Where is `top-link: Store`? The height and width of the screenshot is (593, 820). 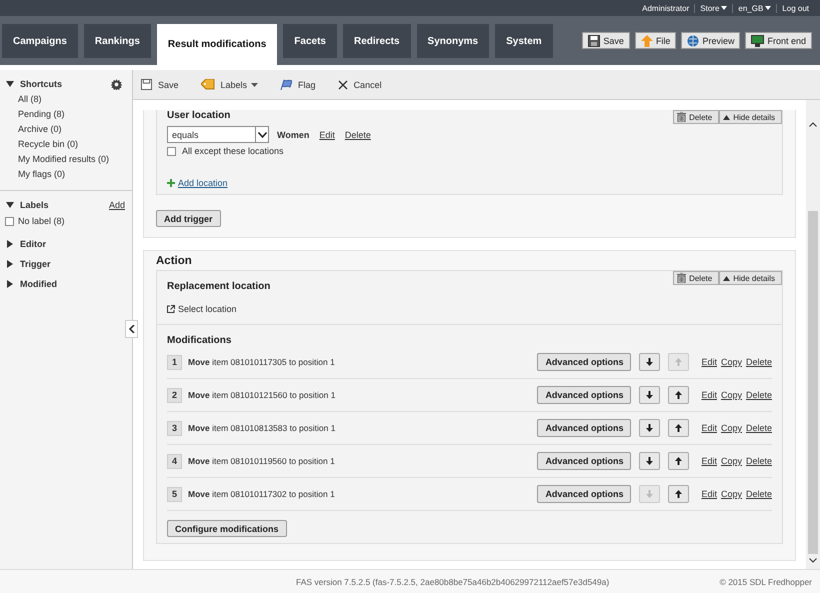 top-link: Store is located at coordinates (713, 8).